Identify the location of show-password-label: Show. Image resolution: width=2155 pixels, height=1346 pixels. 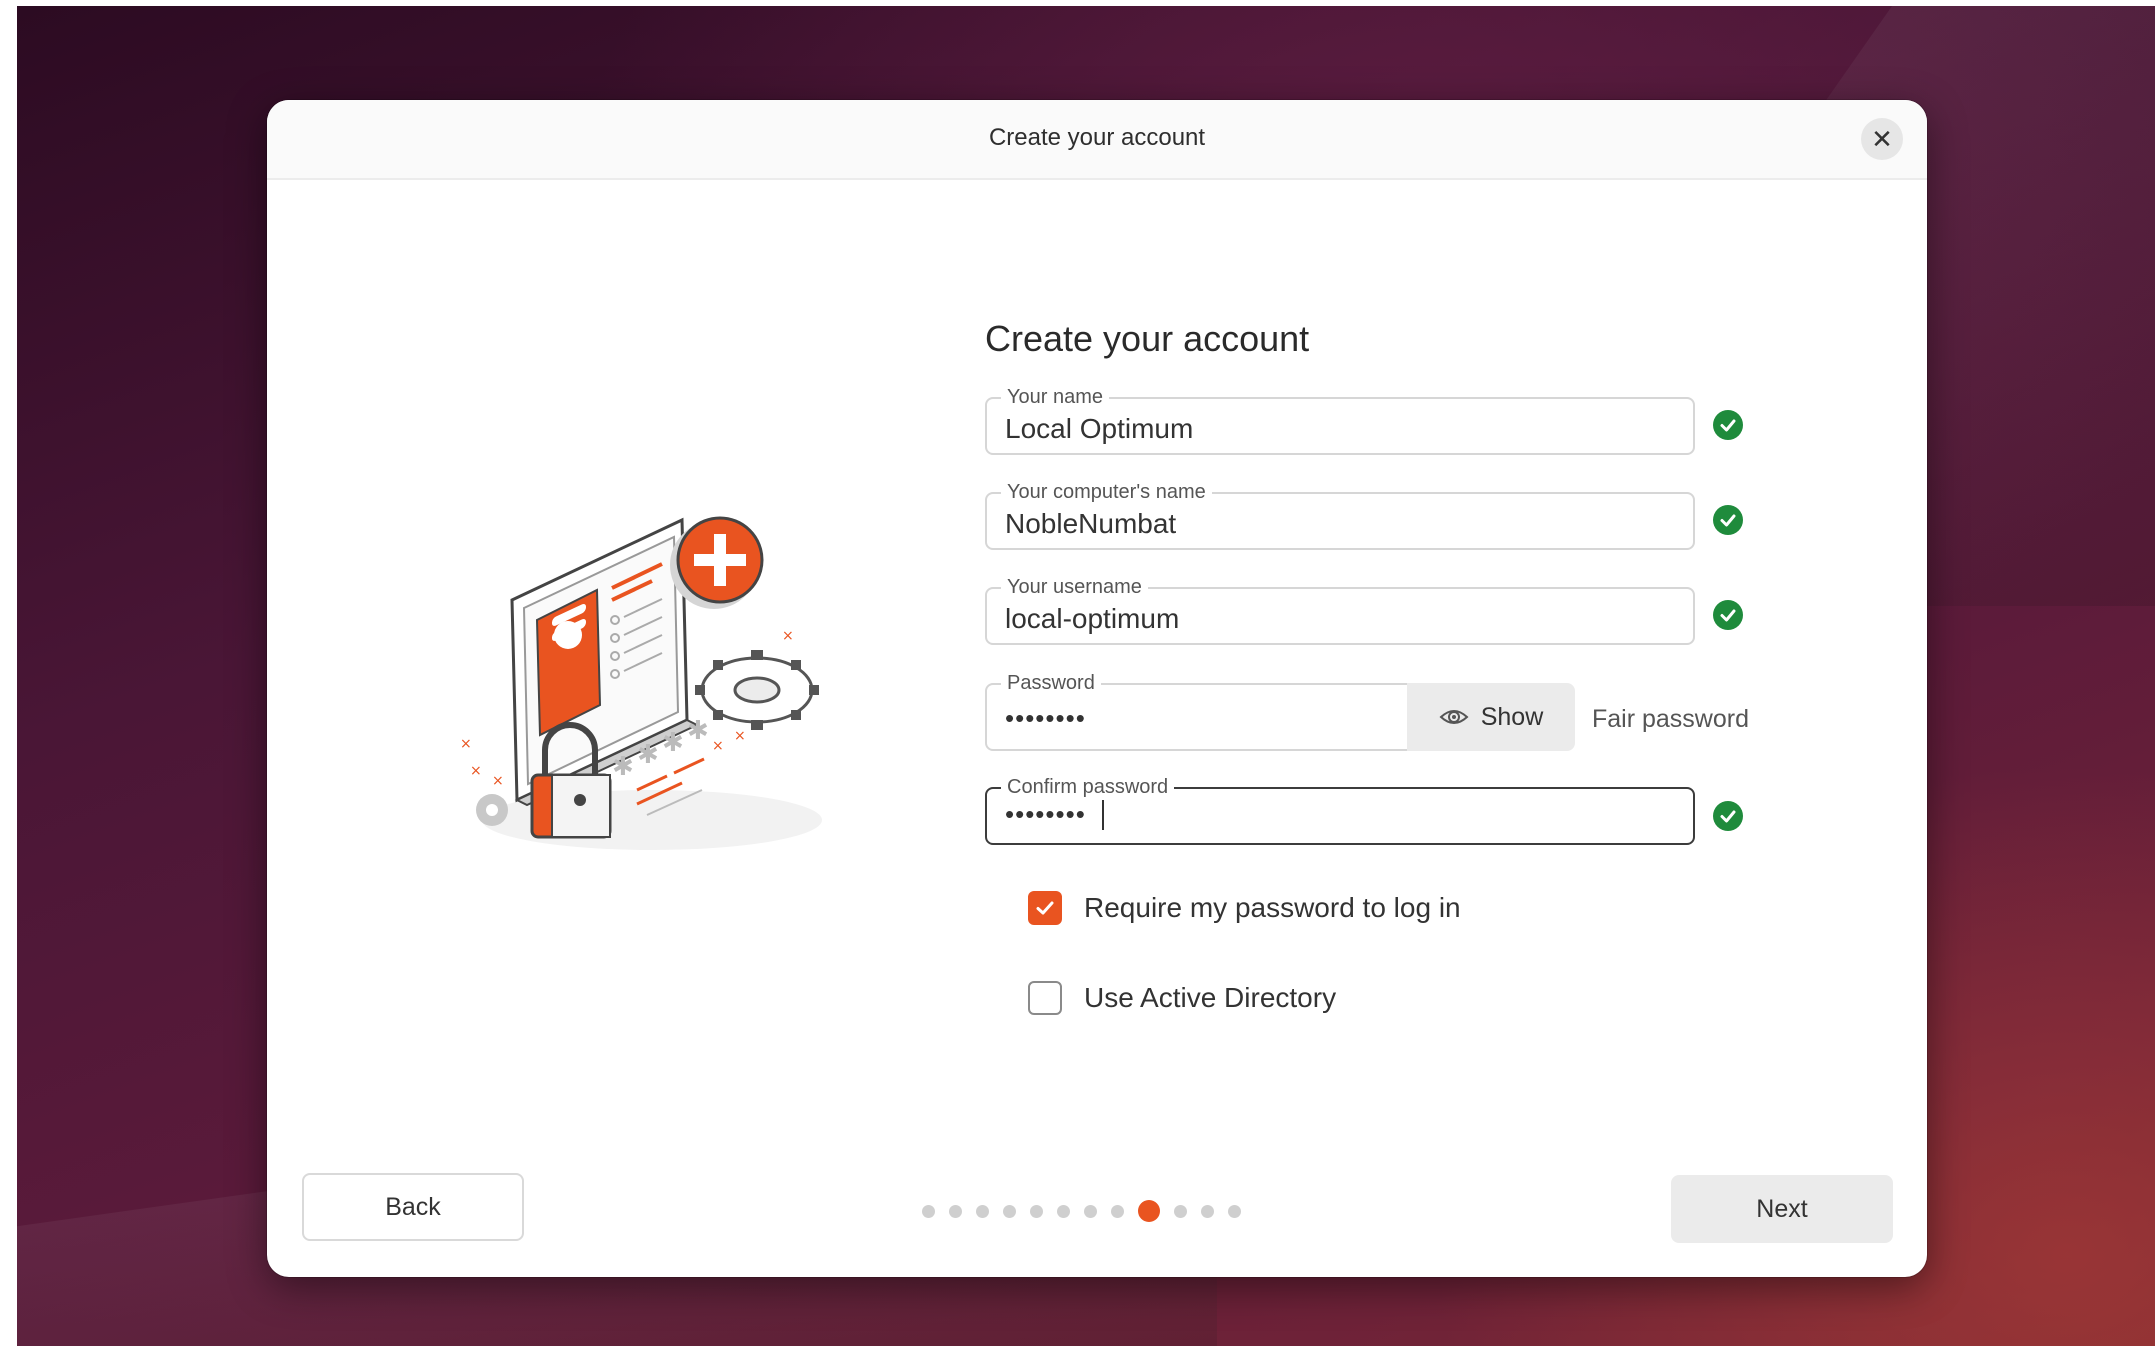
(1512, 716).